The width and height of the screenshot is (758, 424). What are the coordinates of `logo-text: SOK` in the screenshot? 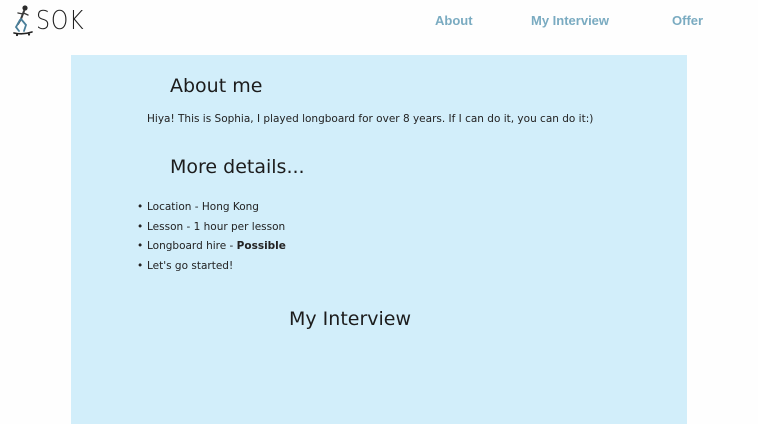 It's located at (60, 21).